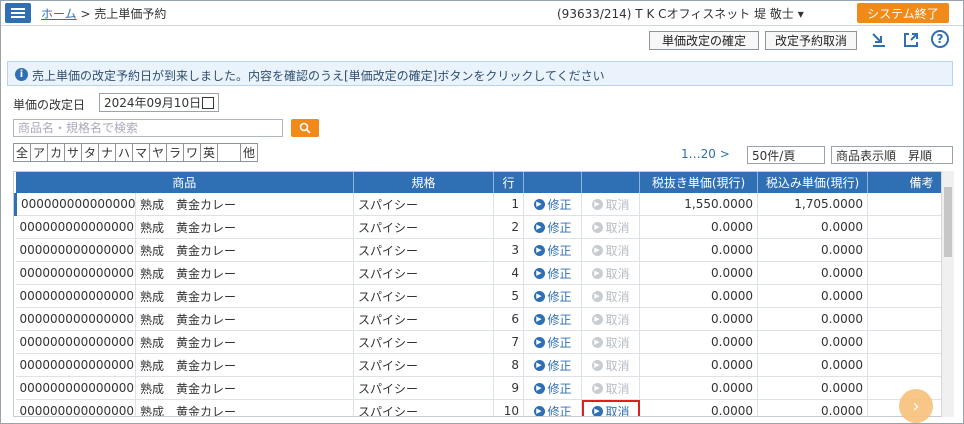 The width and height of the screenshot is (964, 424). What do you see at coordinates (148, 128) in the screenshot?
I see `search-input: 商品名・規格名で検索` at bounding box center [148, 128].